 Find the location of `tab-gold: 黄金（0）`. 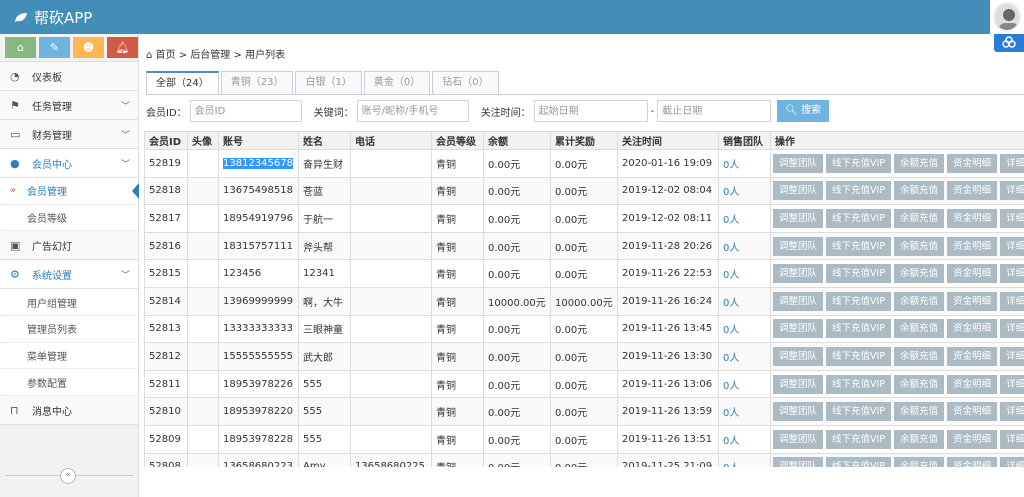

tab-gold: 黄金（0） is located at coordinates (397, 82).